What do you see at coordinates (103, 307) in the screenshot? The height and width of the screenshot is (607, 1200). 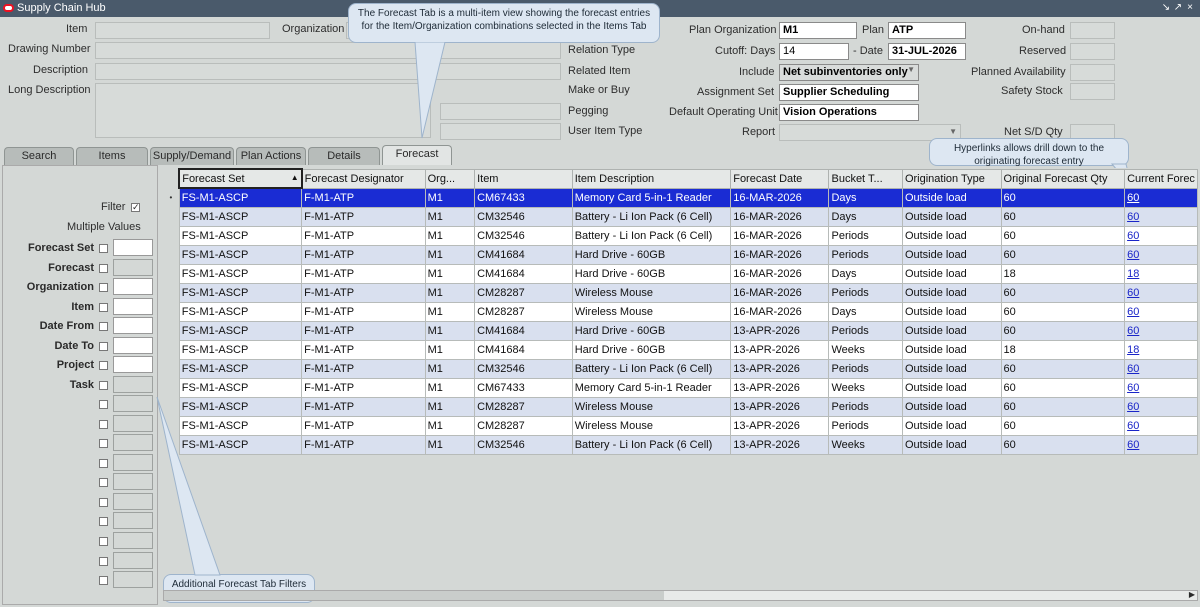 I see `filter-item-checkbox` at bounding box center [103, 307].